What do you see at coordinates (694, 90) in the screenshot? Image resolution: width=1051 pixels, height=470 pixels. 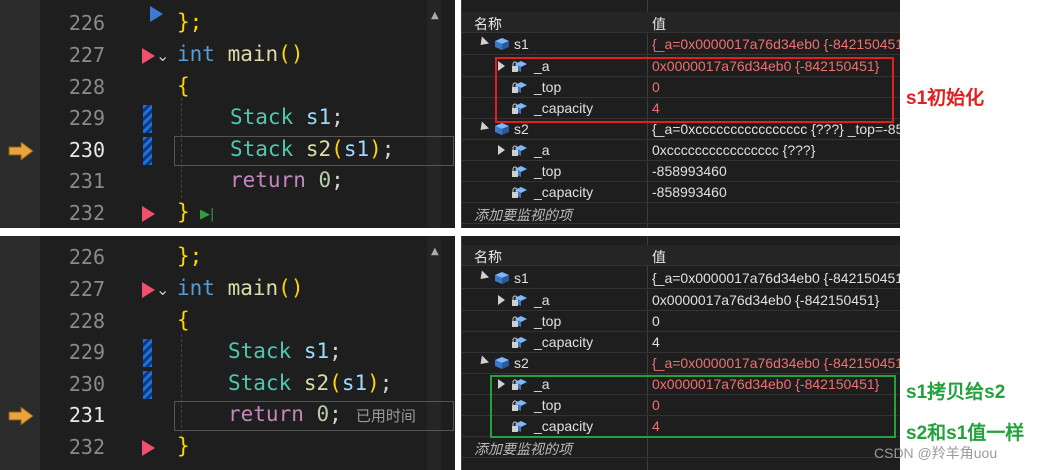 I see `annotation-box-red` at bounding box center [694, 90].